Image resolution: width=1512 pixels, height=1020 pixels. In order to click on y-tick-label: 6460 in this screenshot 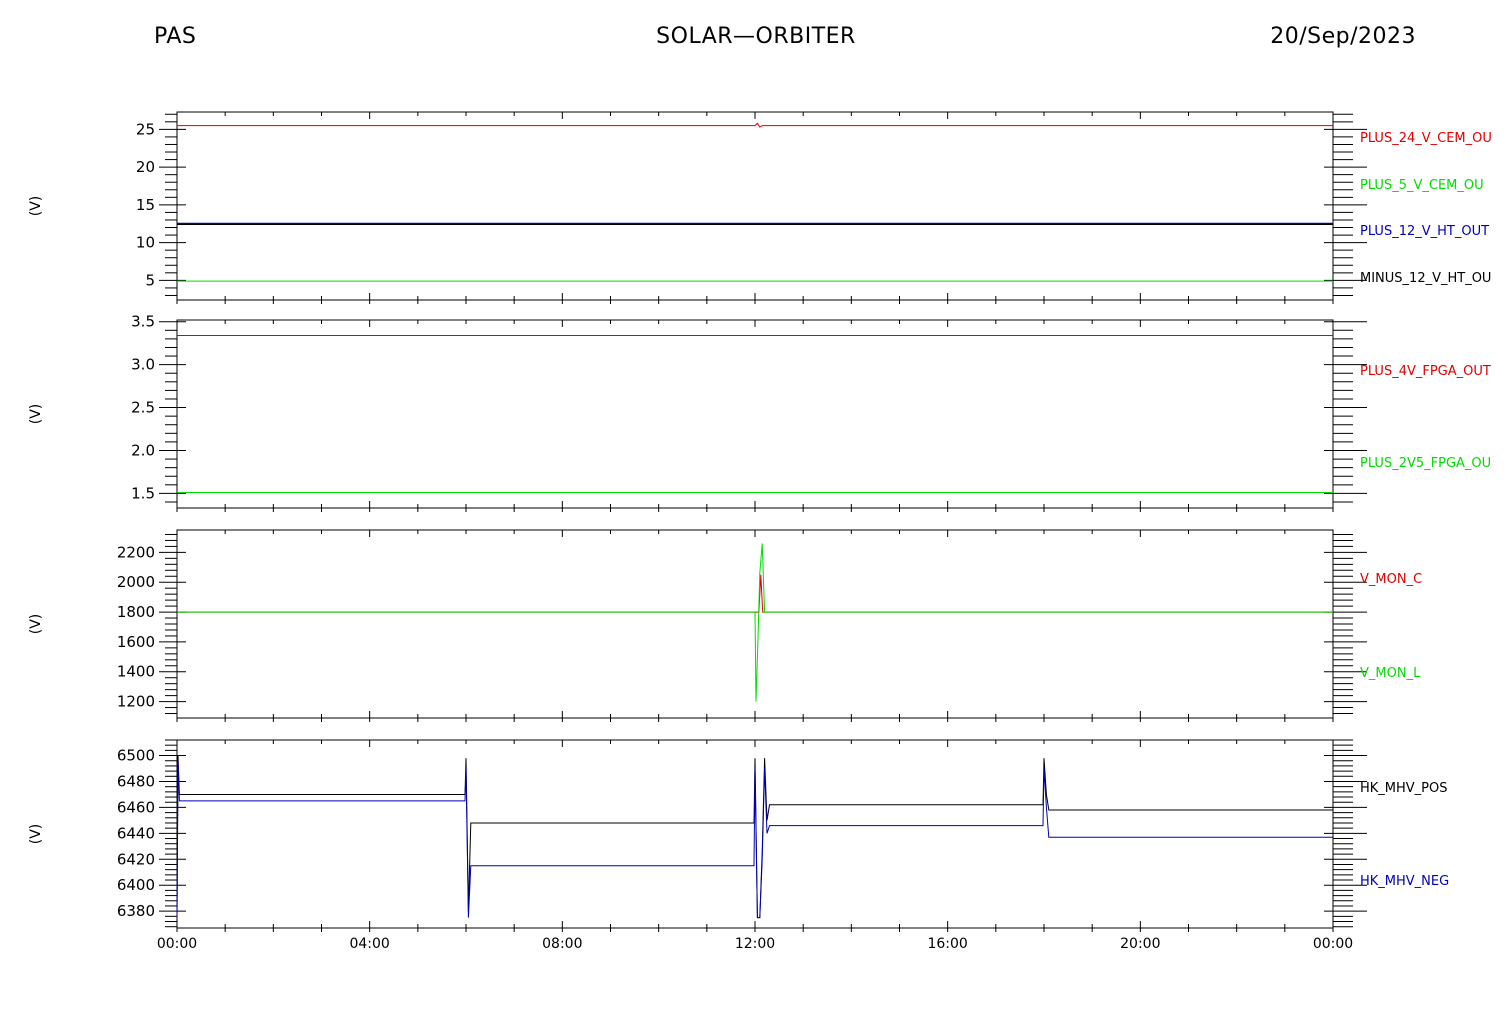, I will do `click(136, 807)`.